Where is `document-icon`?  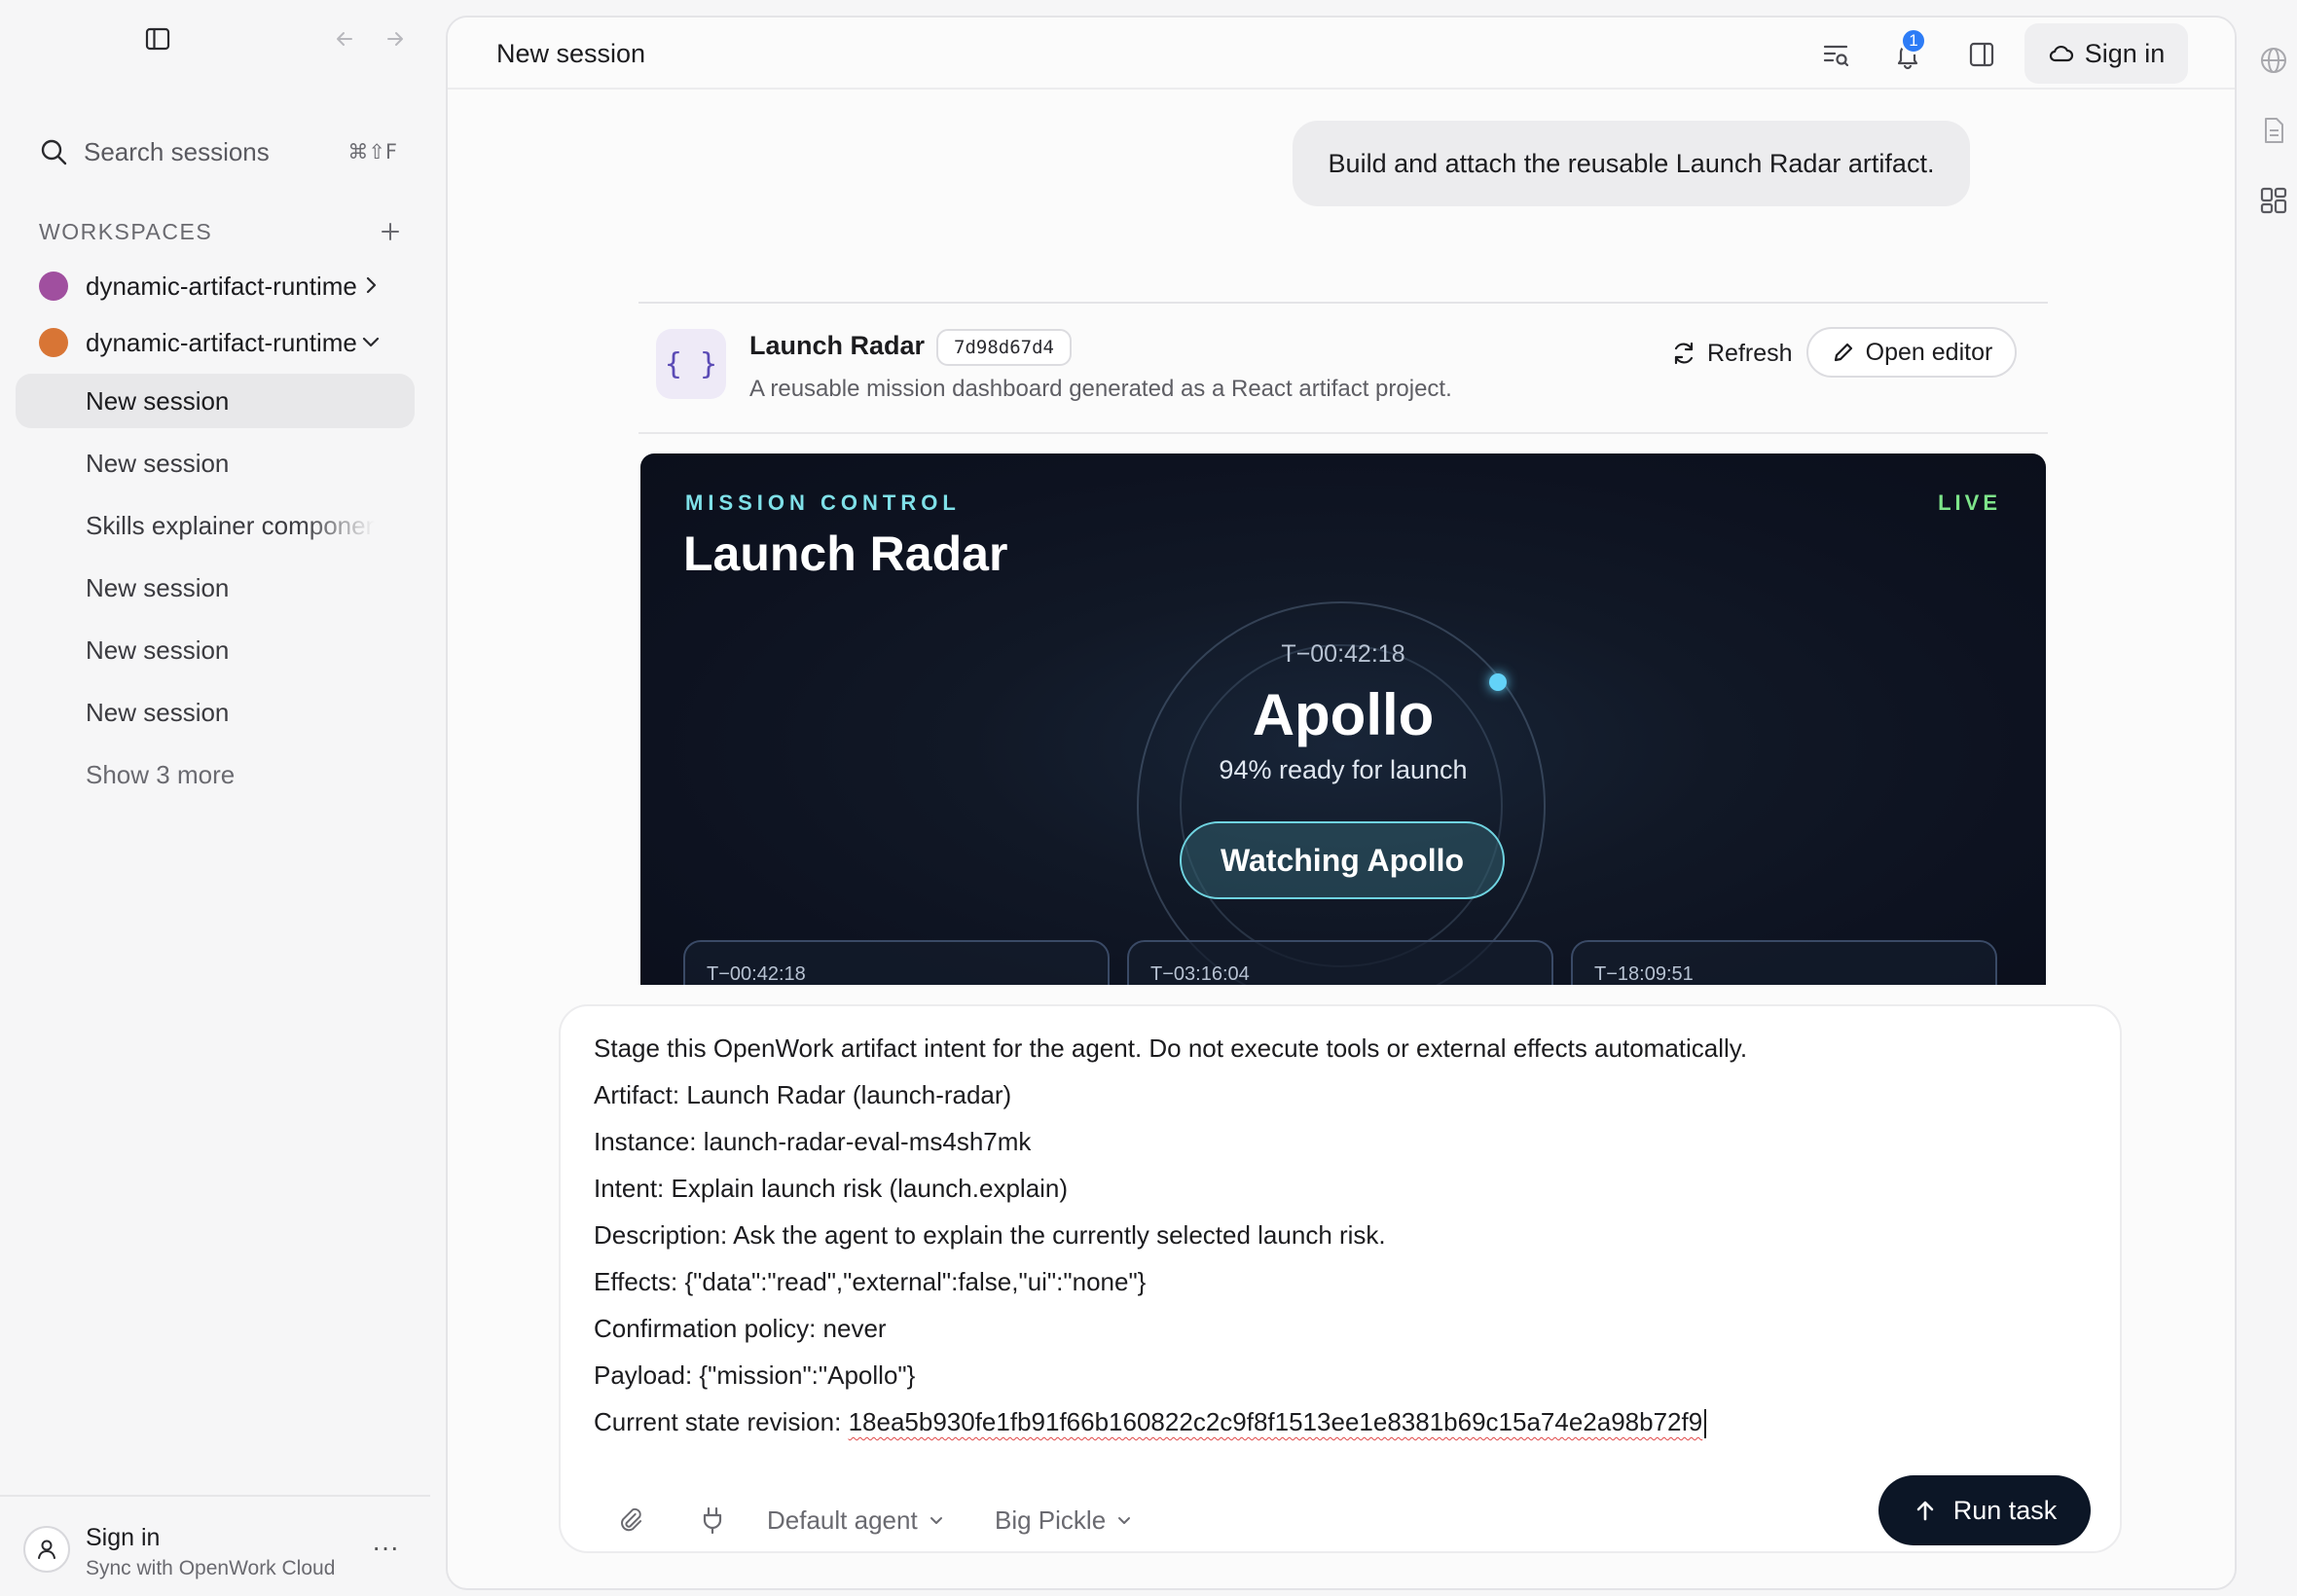 document-icon is located at coordinates (2273, 130).